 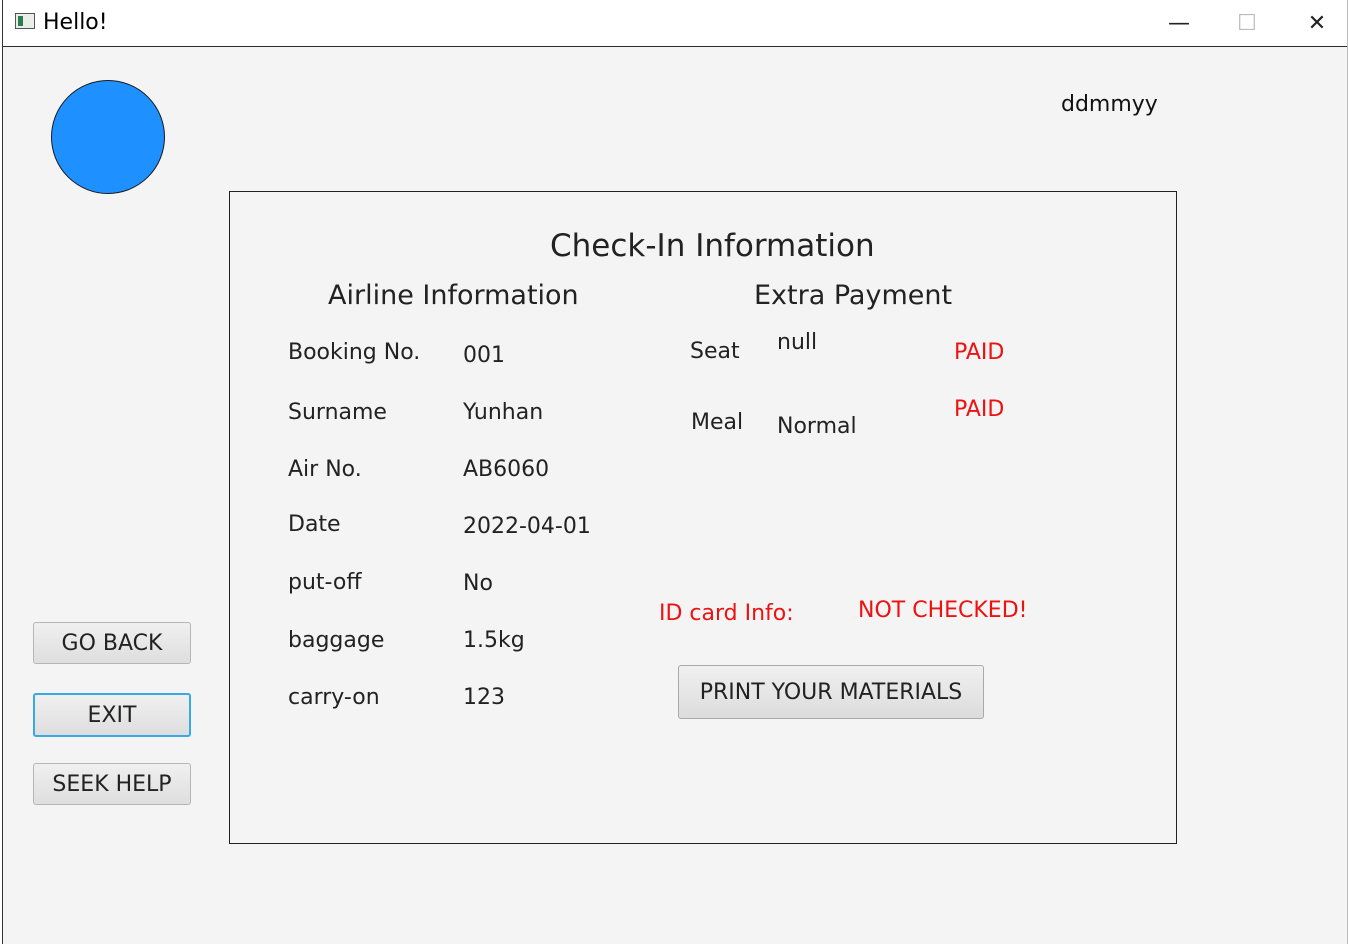 I want to click on seat-value: null, so click(x=797, y=342).